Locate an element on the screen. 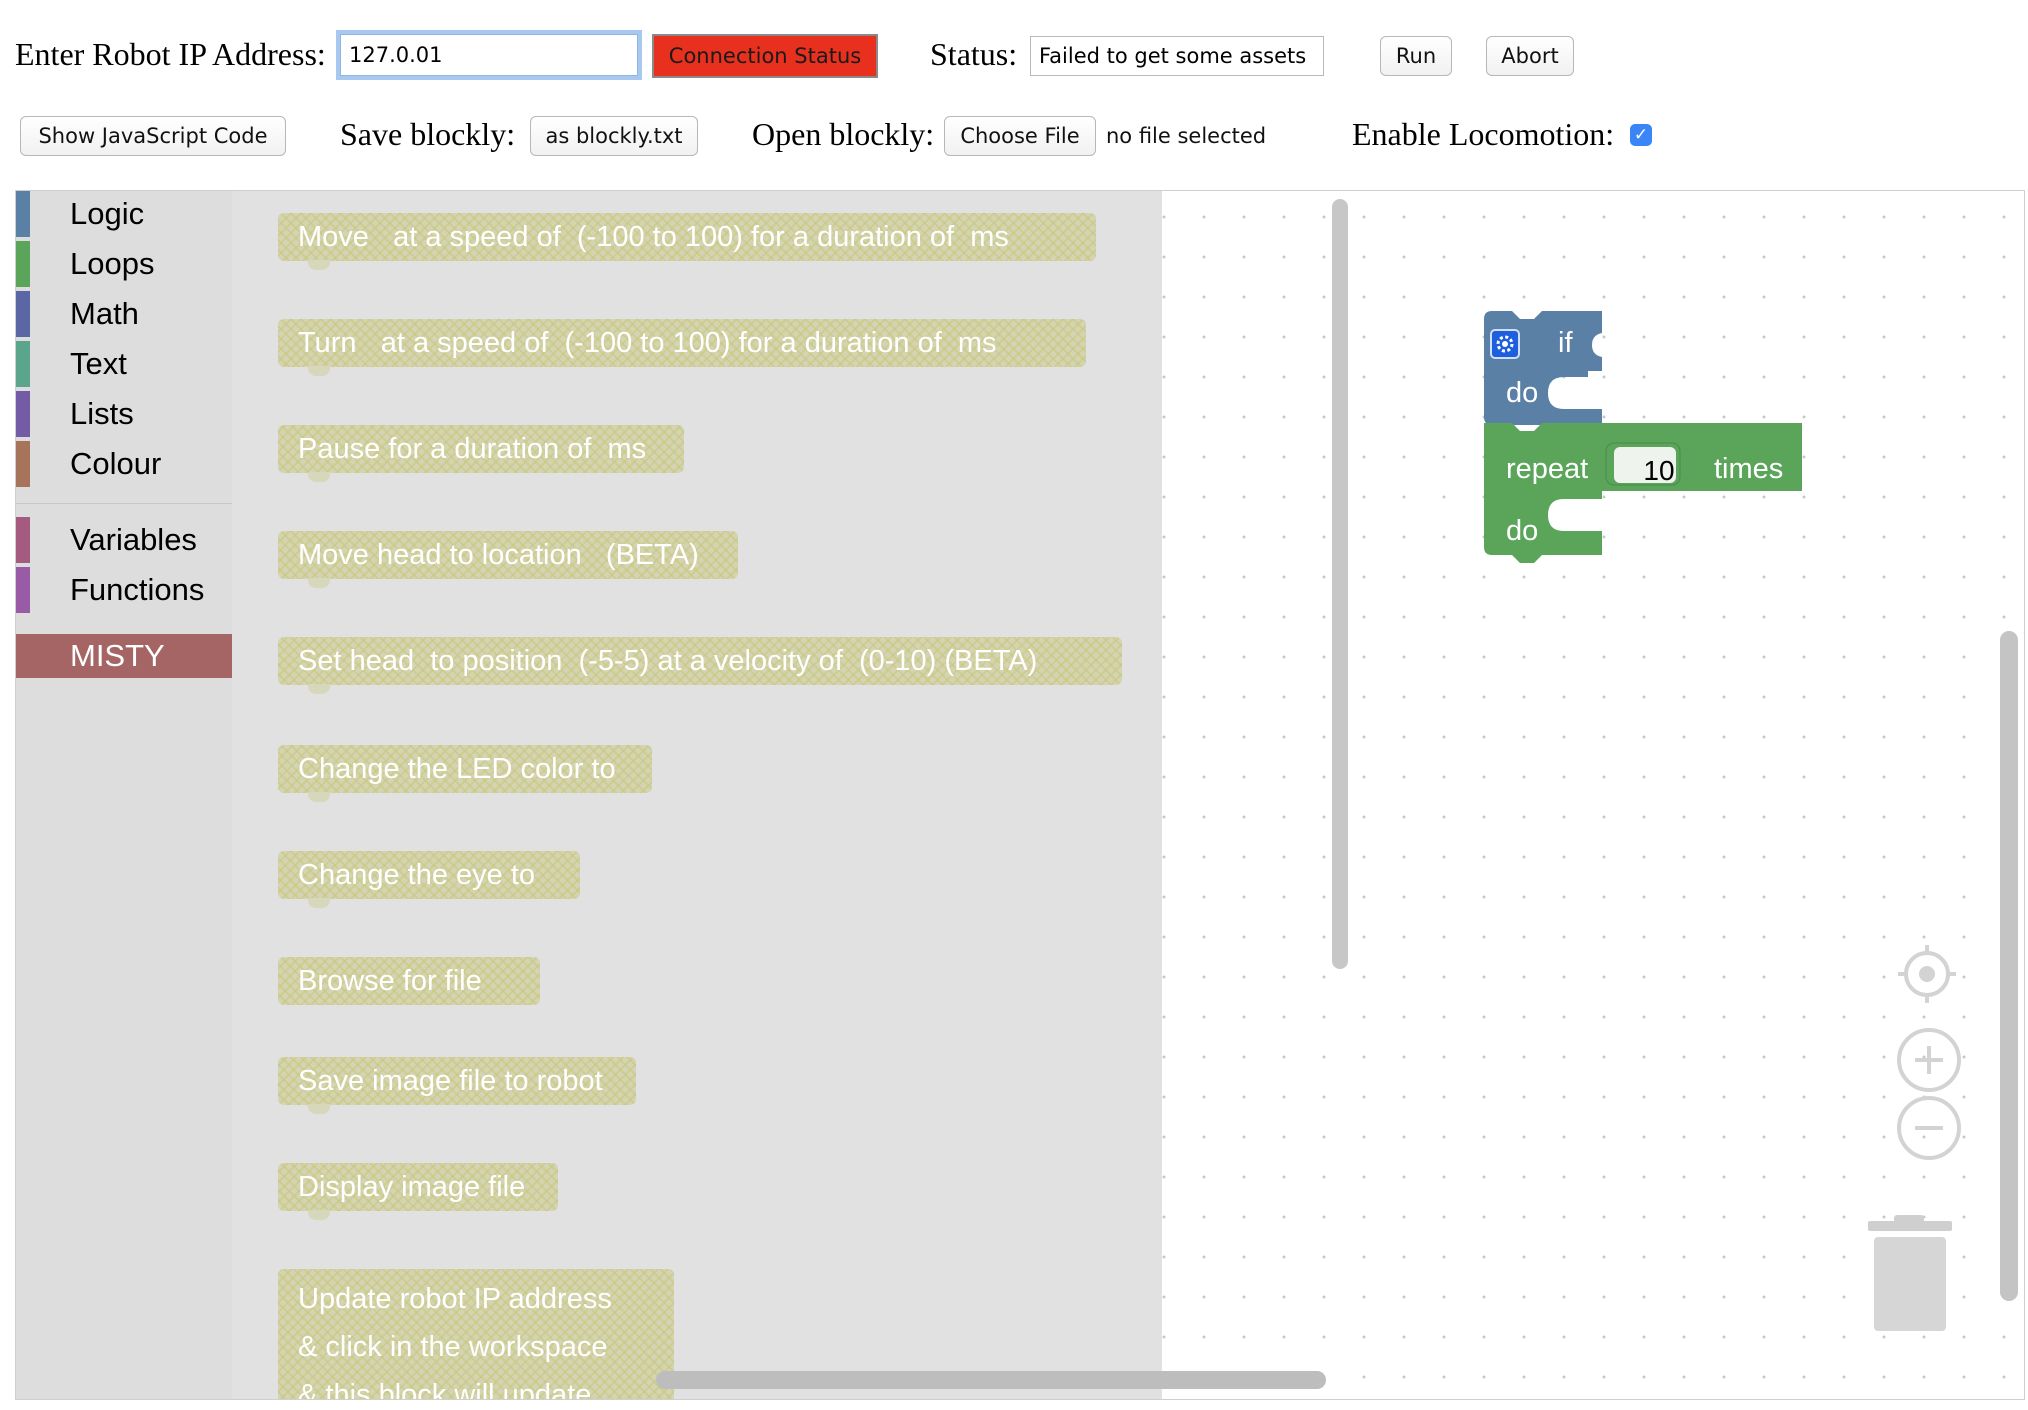 The height and width of the screenshot is (1410, 2028). category-label: Math is located at coordinates (104, 313).